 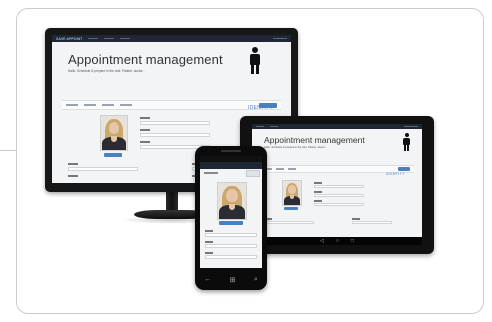 What do you see at coordinates (231, 151) in the screenshot?
I see `phone-speaker` at bounding box center [231, 151].